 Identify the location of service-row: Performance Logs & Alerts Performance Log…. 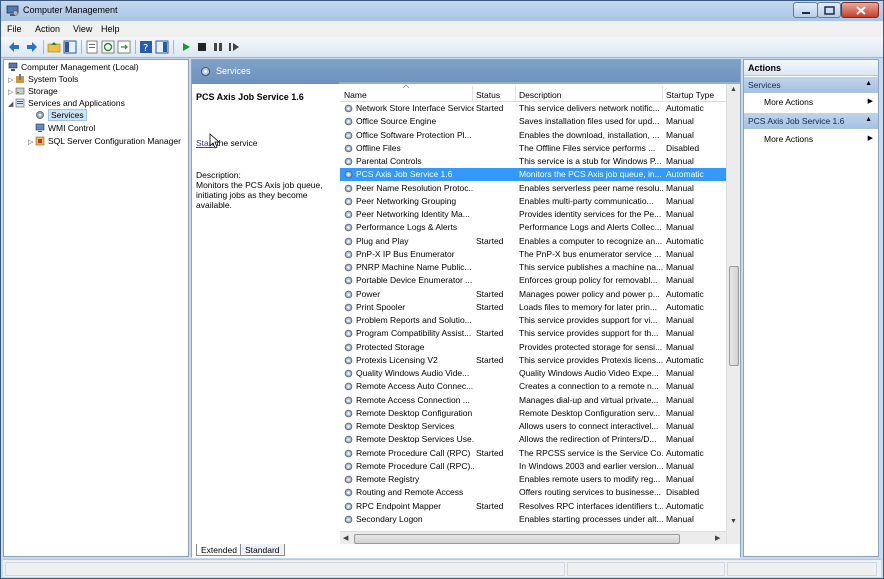
(533, 227).